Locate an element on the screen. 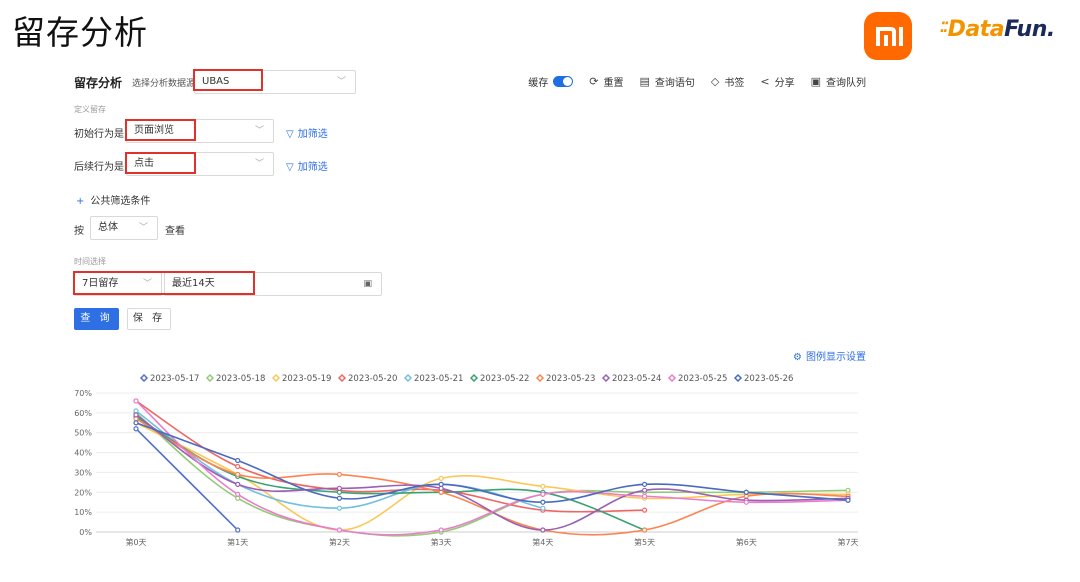  legend-settings-label: 图例显示设置 is located at coordinates (836, 357).